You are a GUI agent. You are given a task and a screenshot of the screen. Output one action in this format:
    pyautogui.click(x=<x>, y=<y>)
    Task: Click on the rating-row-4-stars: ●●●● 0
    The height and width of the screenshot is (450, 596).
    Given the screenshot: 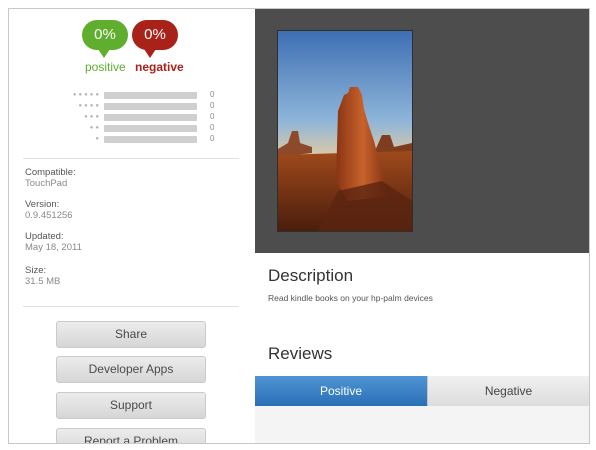 What is the action you would take?
    pyautogui.click(x=134, y=106)
    